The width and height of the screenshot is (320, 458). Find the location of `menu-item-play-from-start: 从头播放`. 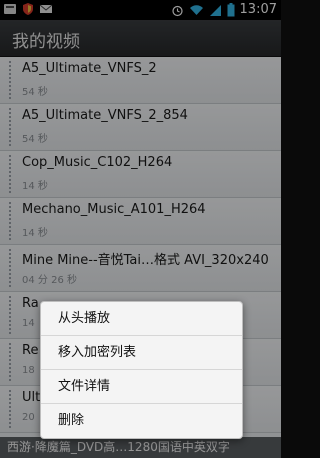

menu-item-play-from-start: 从头播放 is located at coordinates (141, 319).